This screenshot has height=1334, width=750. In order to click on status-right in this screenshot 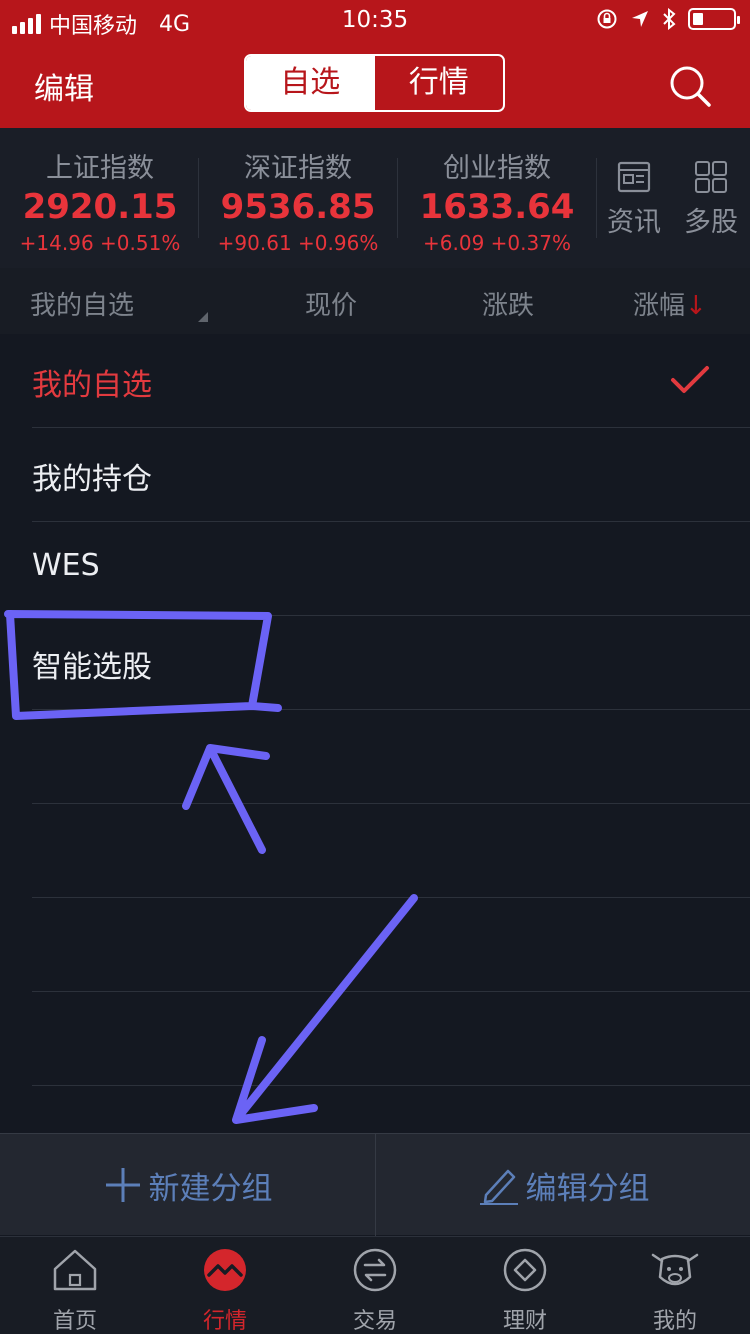, I will do `click(668, 19)`.